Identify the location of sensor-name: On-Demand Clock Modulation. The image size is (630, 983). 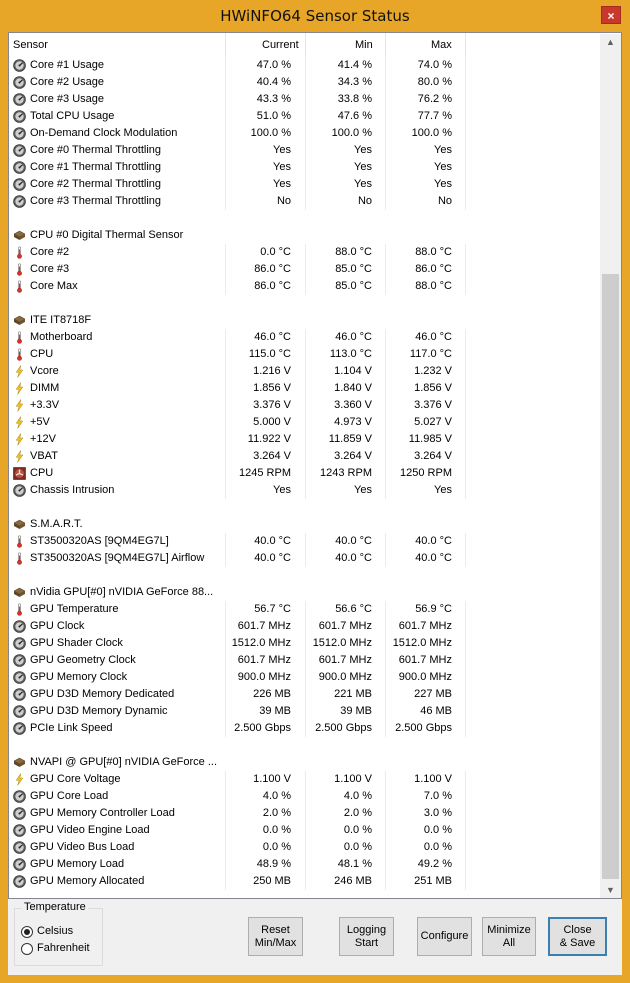
(104, 133).